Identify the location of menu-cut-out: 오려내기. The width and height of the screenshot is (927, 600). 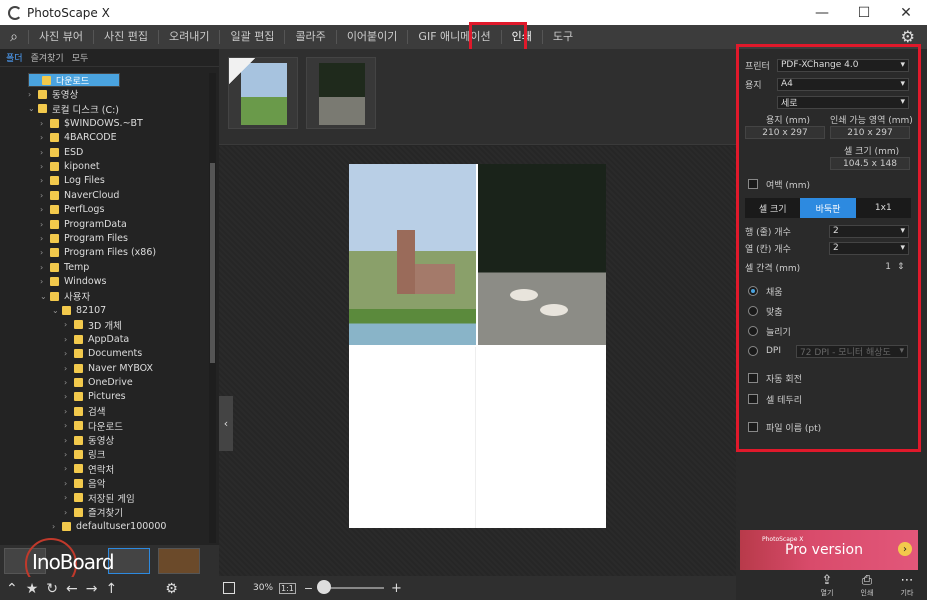
(188, 37).